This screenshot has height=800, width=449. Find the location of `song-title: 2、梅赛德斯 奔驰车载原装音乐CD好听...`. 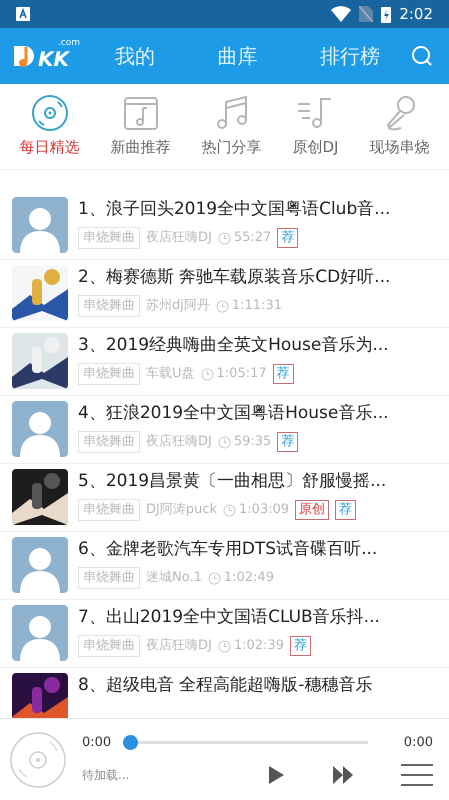

song-title: 2、梅赛德斯 奔驰车载原装音乐CD好听... is located at coordinates (234, 277).